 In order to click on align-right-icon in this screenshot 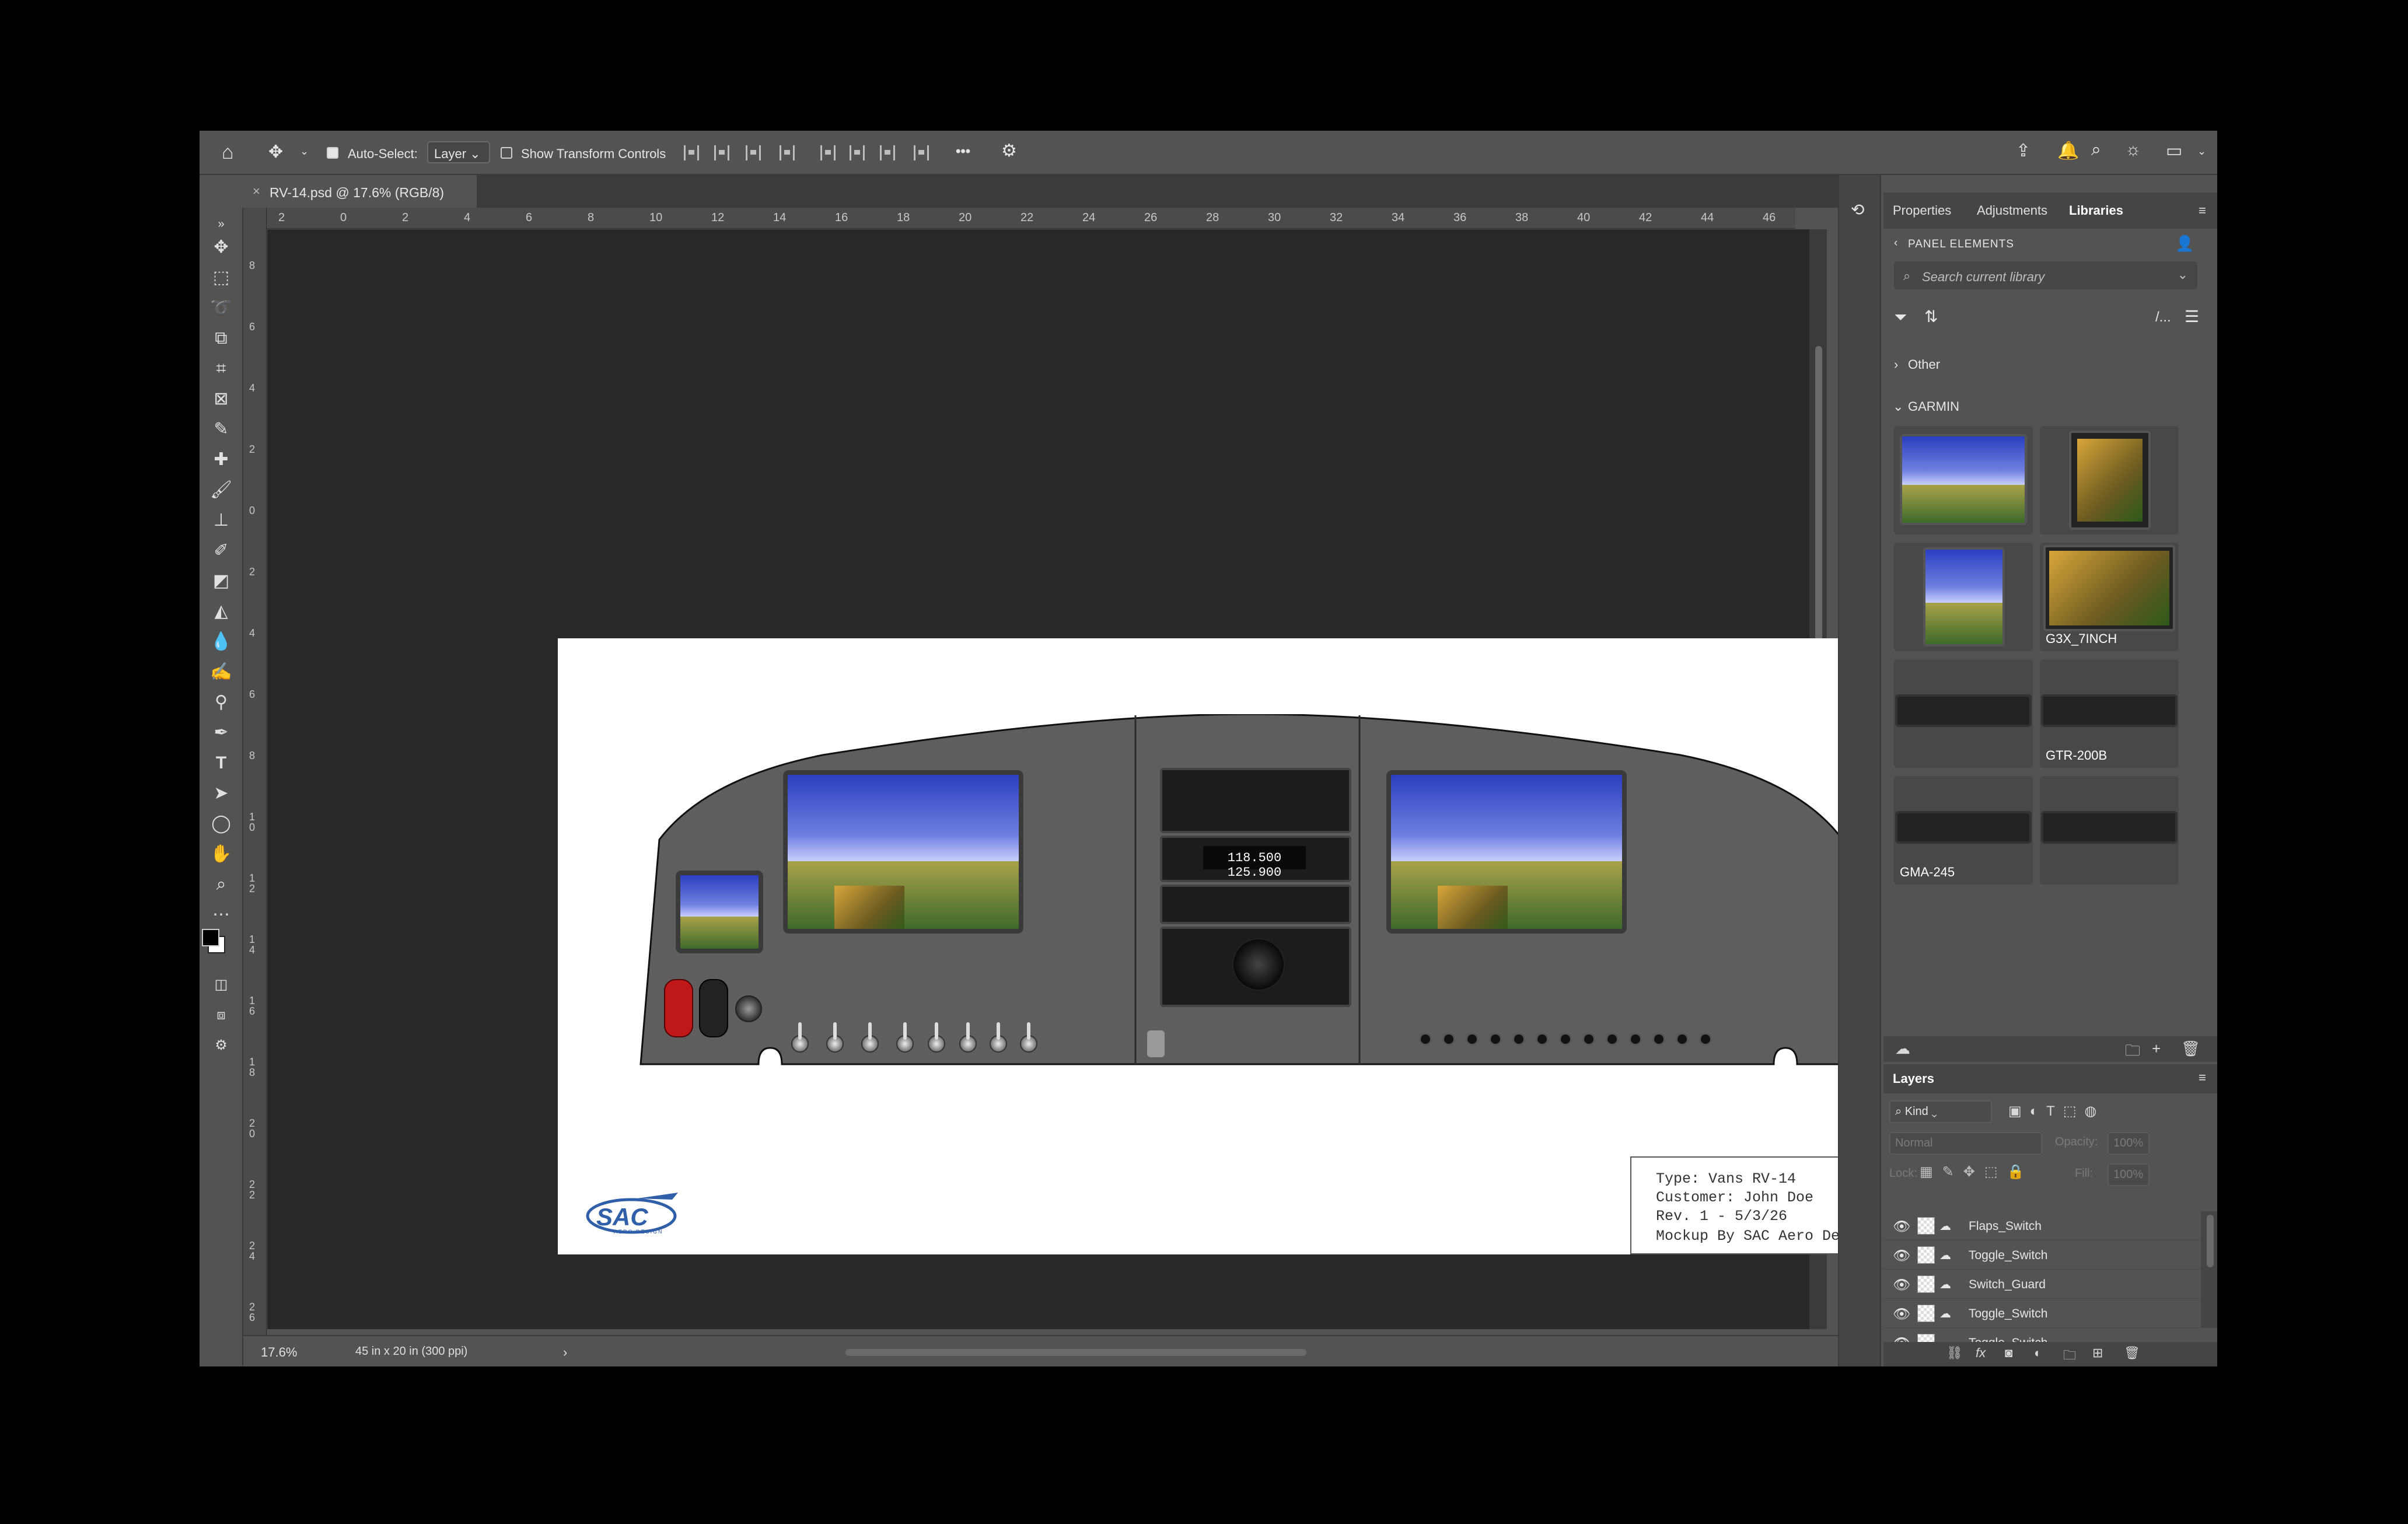, I will do `click(753, 152)`.